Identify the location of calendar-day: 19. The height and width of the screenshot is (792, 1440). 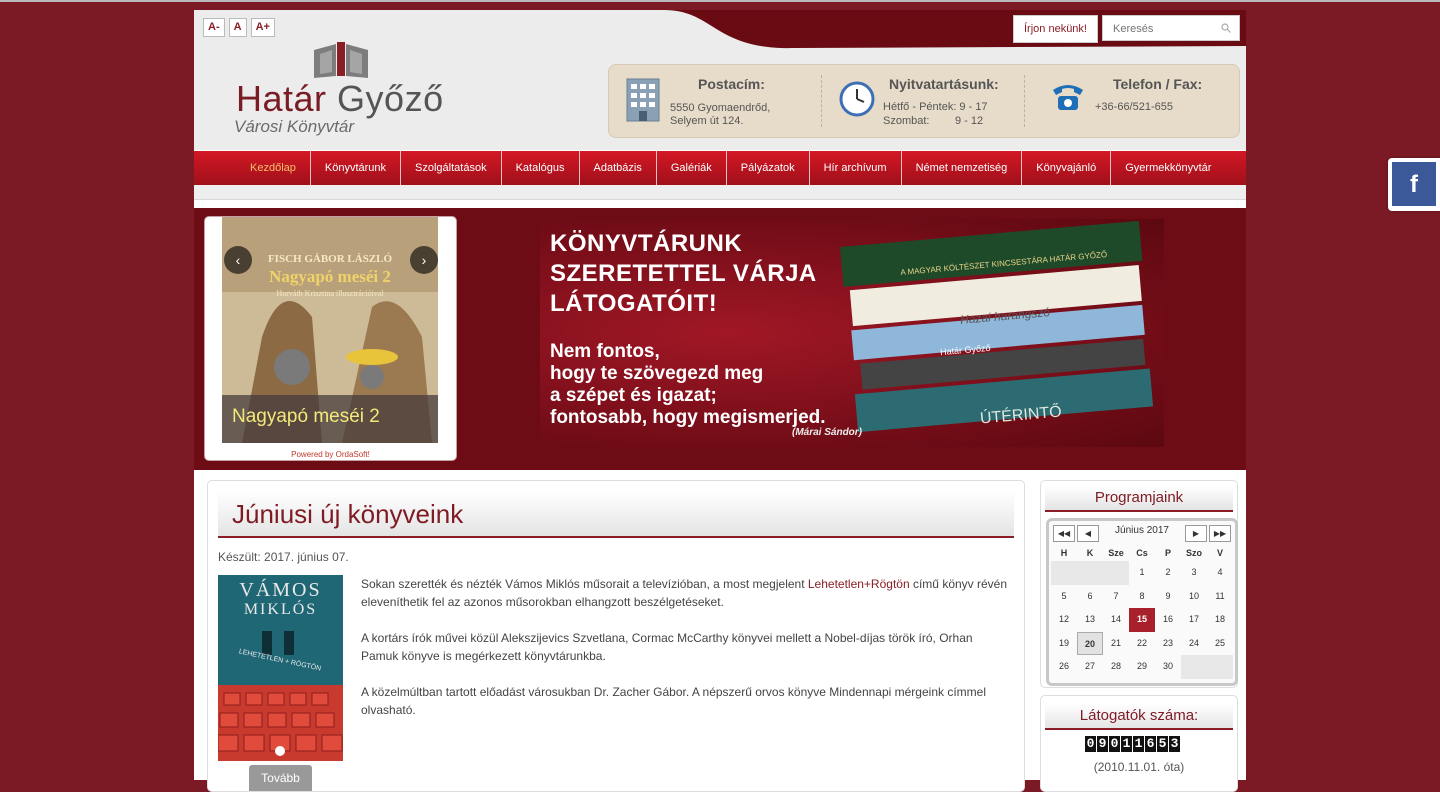
(1064, 644).